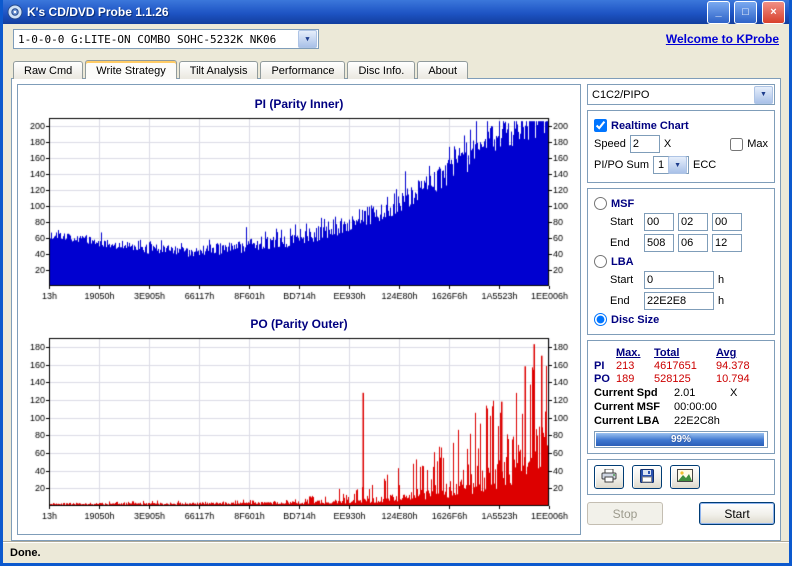 This screenshot has height=566, width=792. I want to click on tab-about: About, so click(443, 70).